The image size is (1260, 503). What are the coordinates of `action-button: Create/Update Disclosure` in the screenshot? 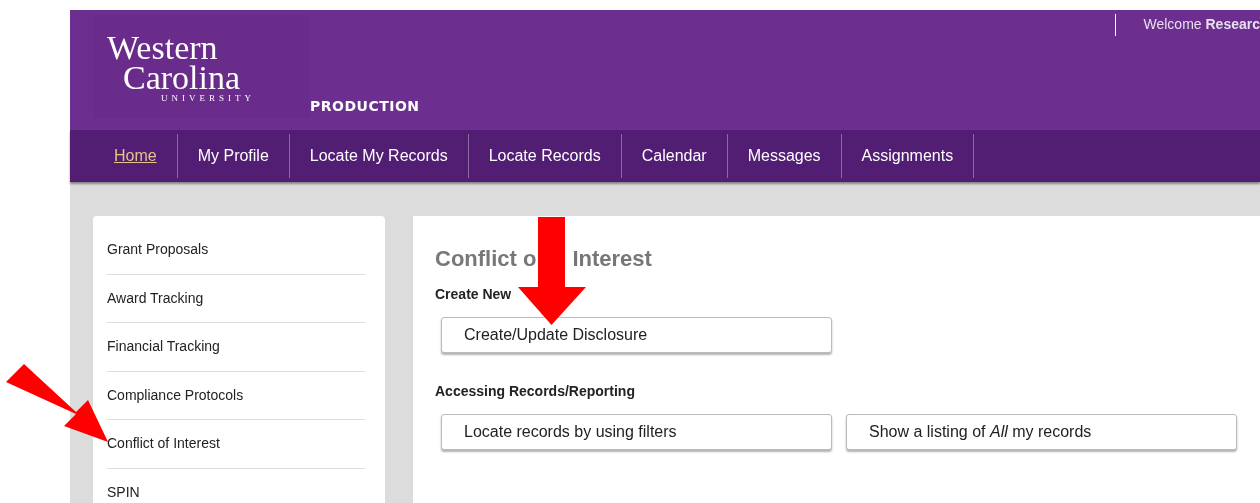 It's located at (636, 335).